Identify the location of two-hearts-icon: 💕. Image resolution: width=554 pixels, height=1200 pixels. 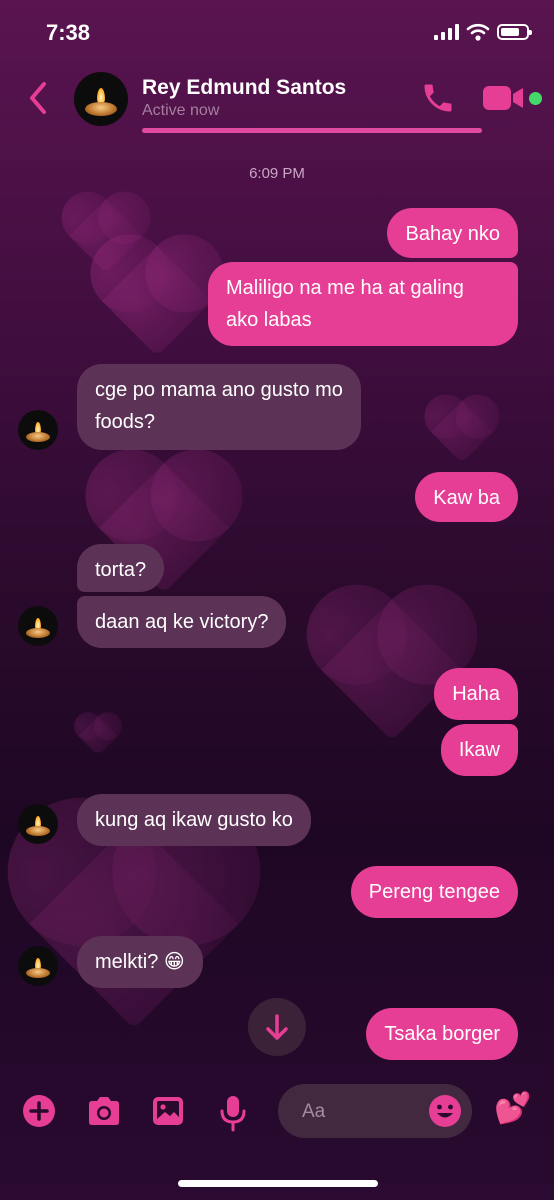
(513, 1108).